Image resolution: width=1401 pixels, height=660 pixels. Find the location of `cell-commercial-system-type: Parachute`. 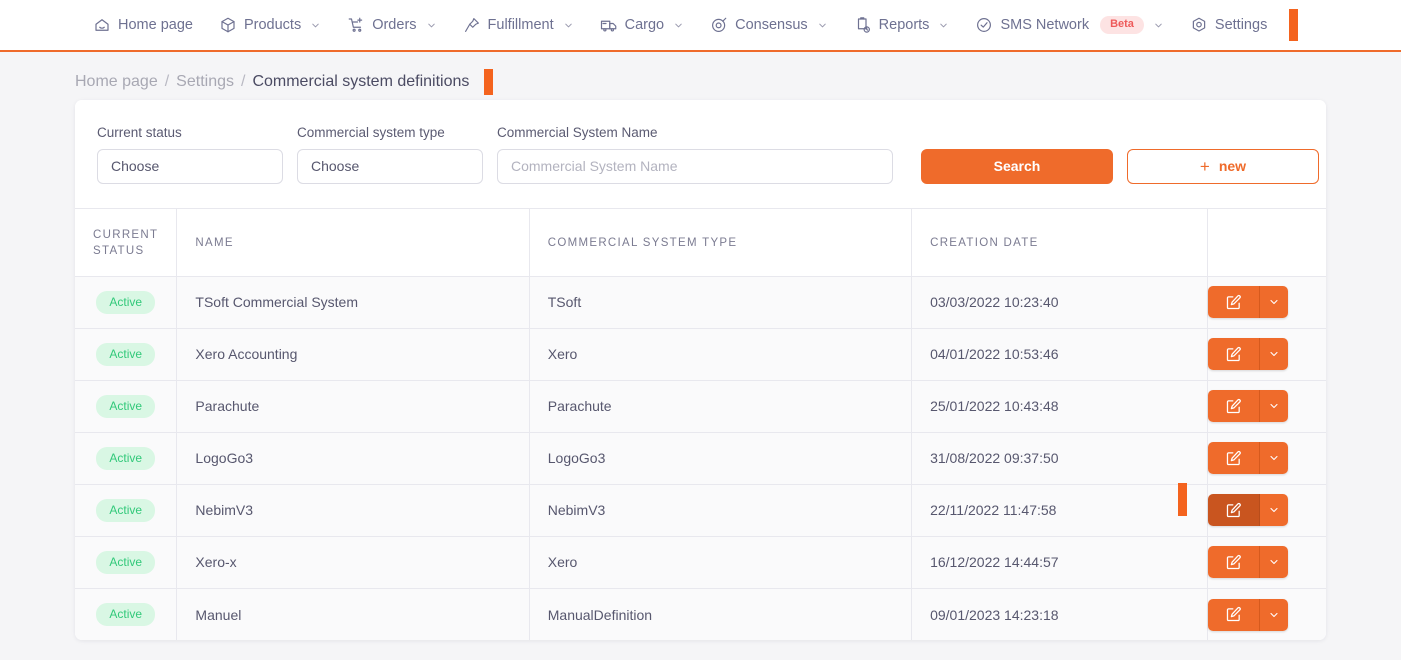

cell-commercial-system-type: Parachute is located at coordinates (721, 406).